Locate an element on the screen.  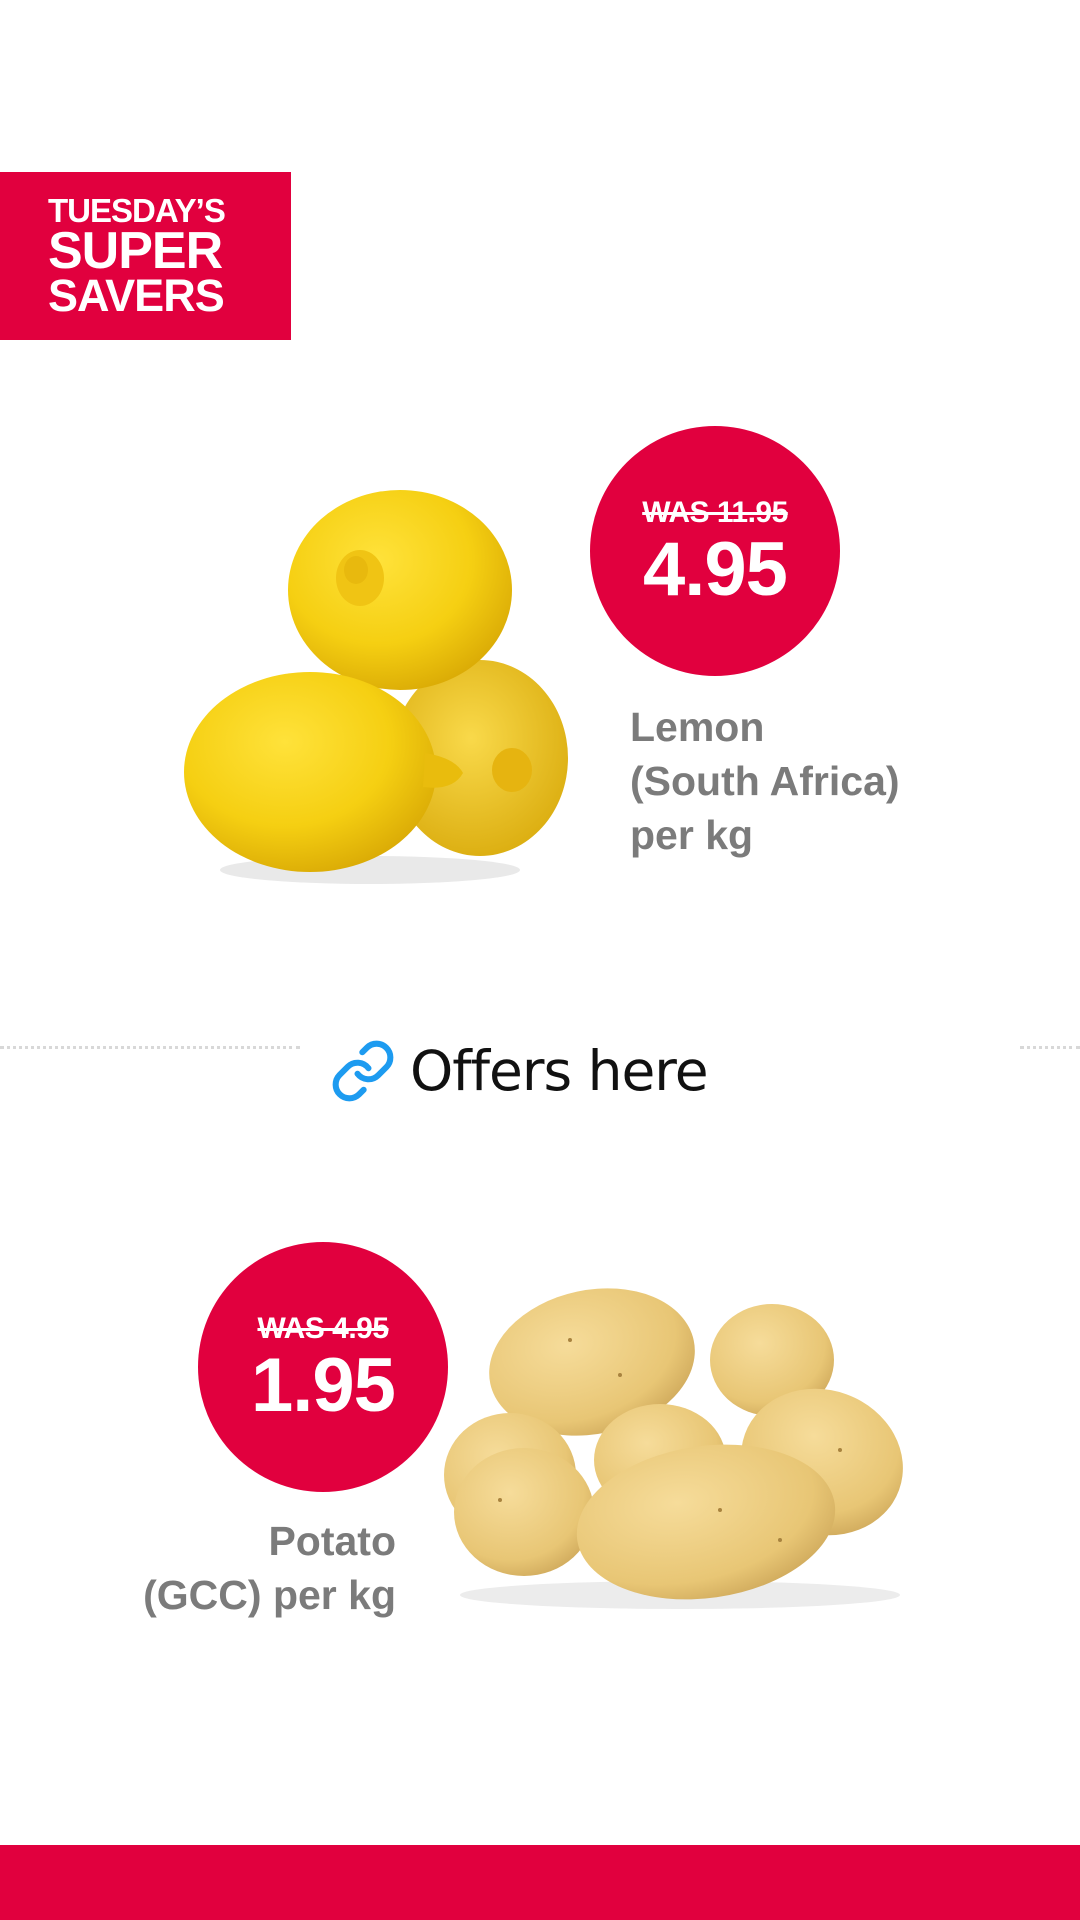
link-icon is located at coordinates (363, 1071).